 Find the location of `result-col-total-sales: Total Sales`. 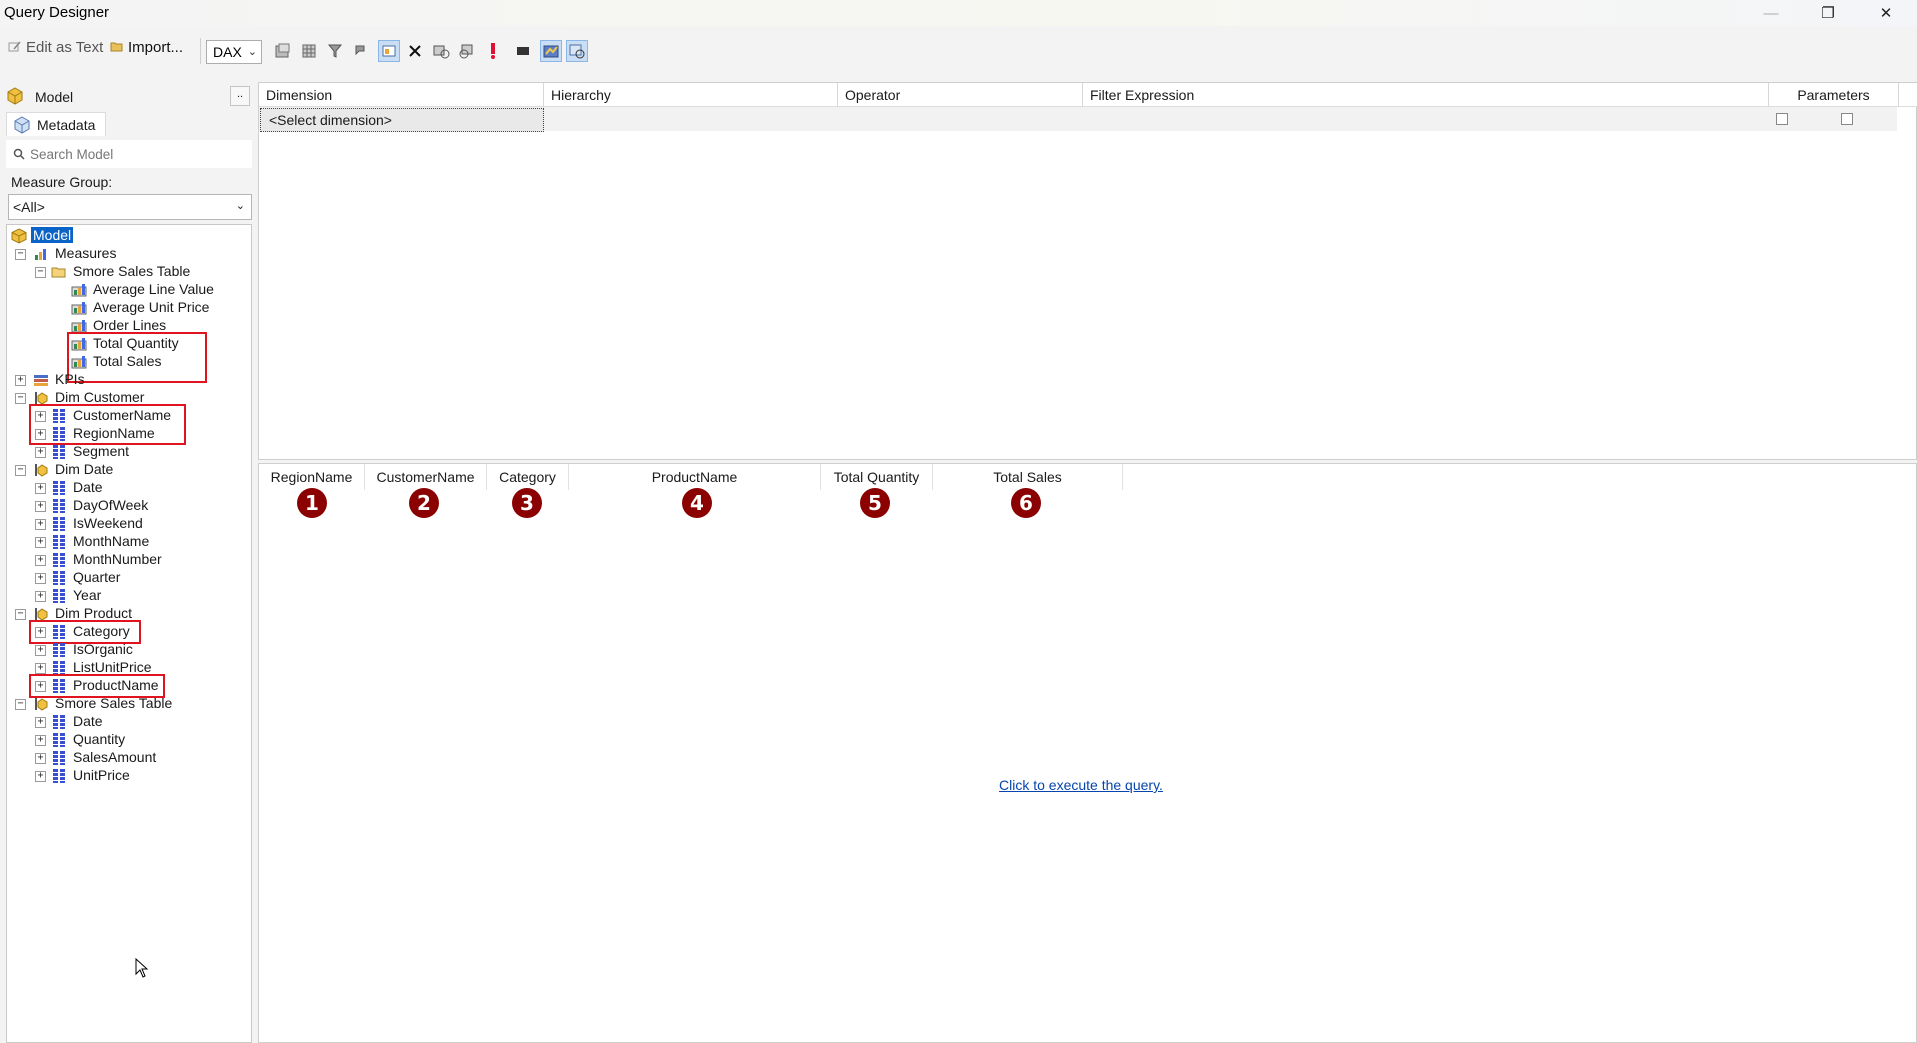

result-col-total-sales: Total Sales is located at coordinates (1028, 477).